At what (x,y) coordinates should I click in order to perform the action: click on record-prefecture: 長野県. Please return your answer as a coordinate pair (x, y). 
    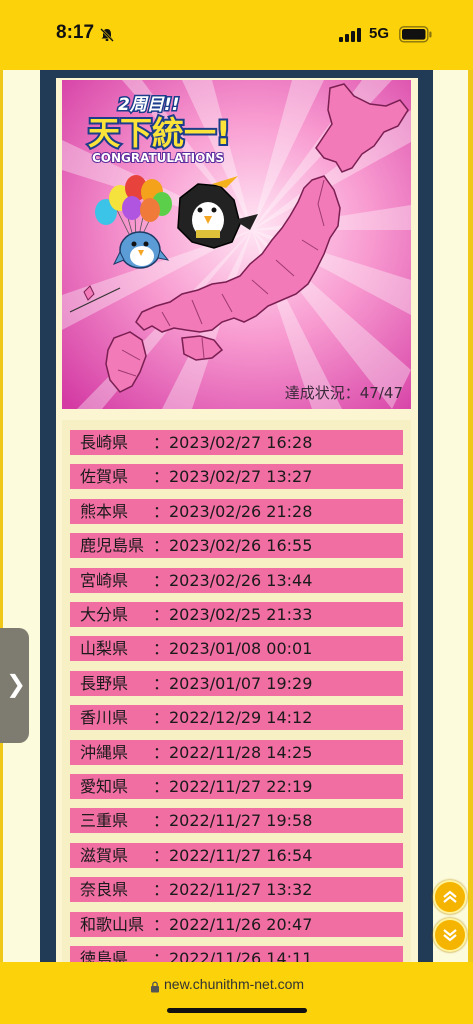
    Looking at the image, I should click on (104, 683).